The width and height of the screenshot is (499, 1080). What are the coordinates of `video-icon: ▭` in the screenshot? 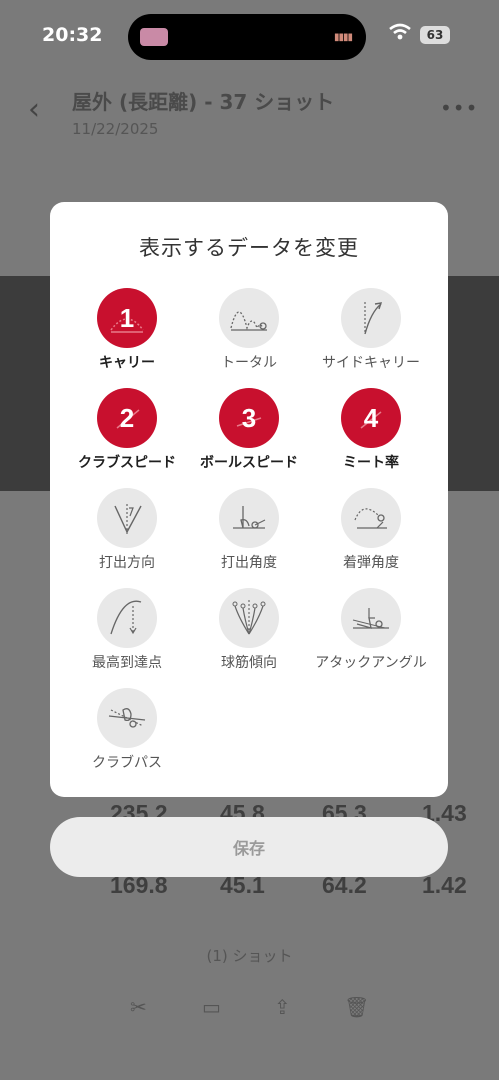 It's located at (211, 1007).